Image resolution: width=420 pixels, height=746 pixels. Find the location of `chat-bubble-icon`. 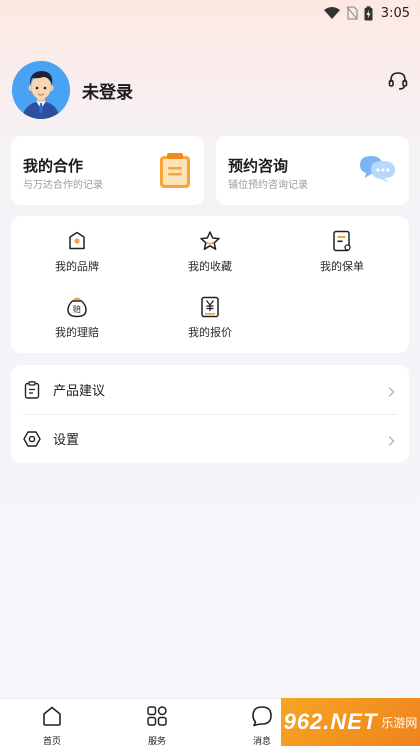

chat-bubble-icon is located at coordinates (377, 172).